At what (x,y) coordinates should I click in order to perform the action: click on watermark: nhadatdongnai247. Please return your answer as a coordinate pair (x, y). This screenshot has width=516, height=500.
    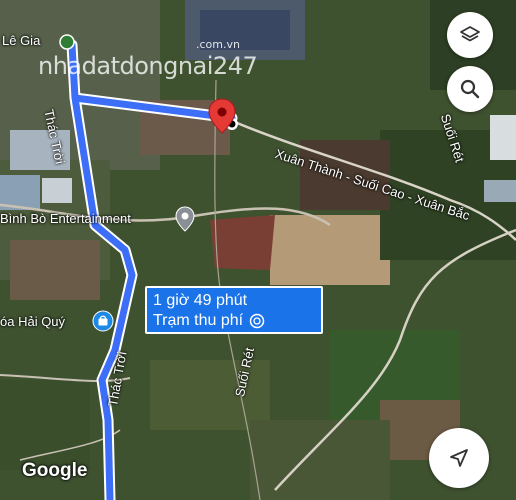
    Looking at the image, I should click on (148, 66).